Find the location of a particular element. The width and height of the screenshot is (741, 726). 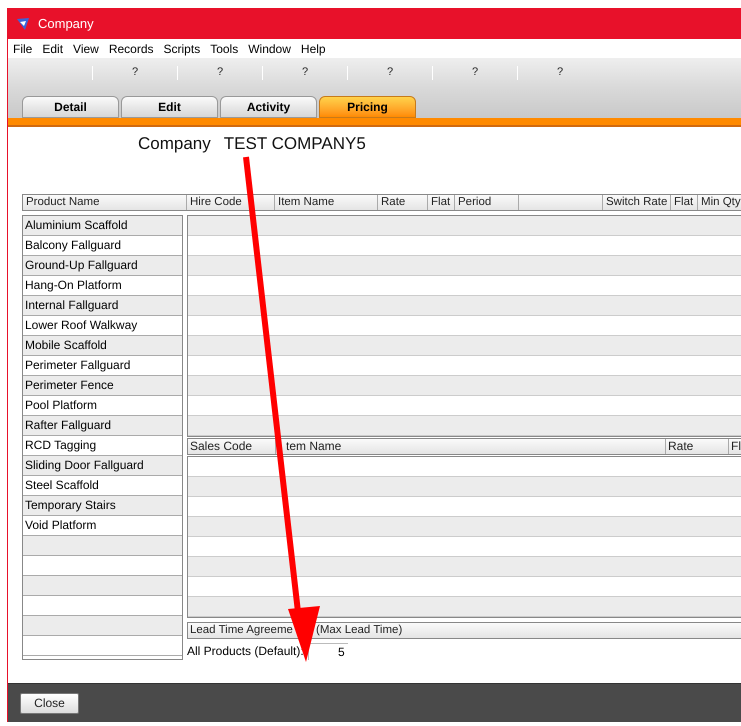

app-icon is located at coordinates (23, 23).